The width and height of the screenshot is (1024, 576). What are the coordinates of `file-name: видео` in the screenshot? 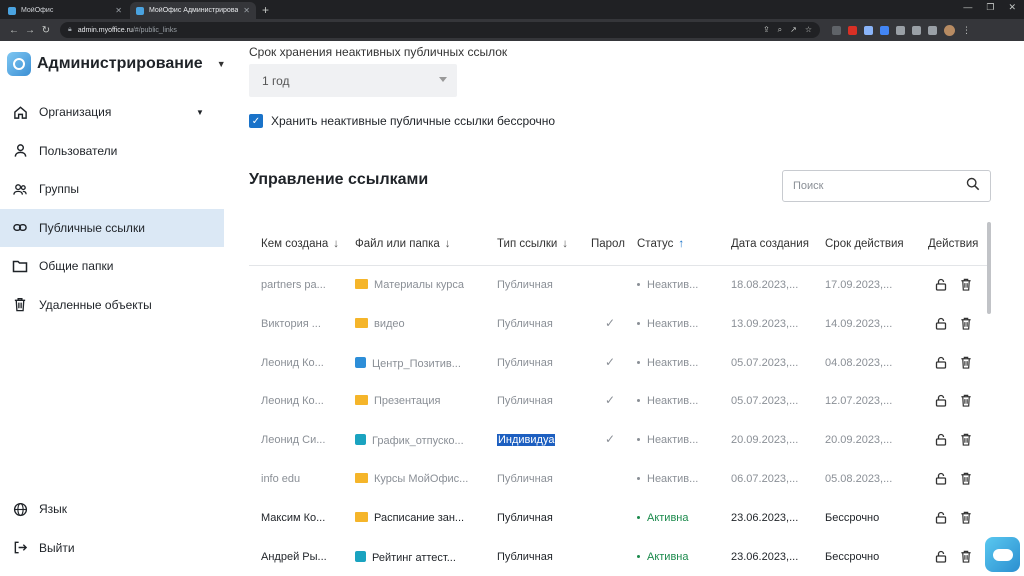 It's located at (389, 323).